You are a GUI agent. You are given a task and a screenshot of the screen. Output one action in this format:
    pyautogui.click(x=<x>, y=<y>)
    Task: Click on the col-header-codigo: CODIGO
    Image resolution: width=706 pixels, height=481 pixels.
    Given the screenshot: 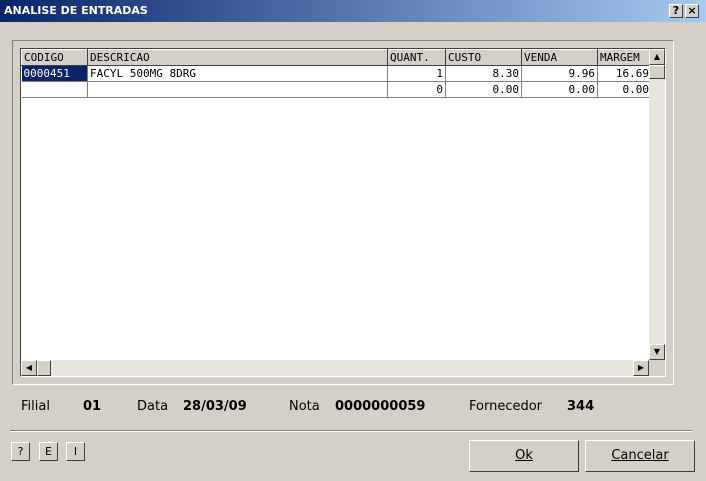 What is the action you would take?
    pyautogui.click(x=54, y=57)
    